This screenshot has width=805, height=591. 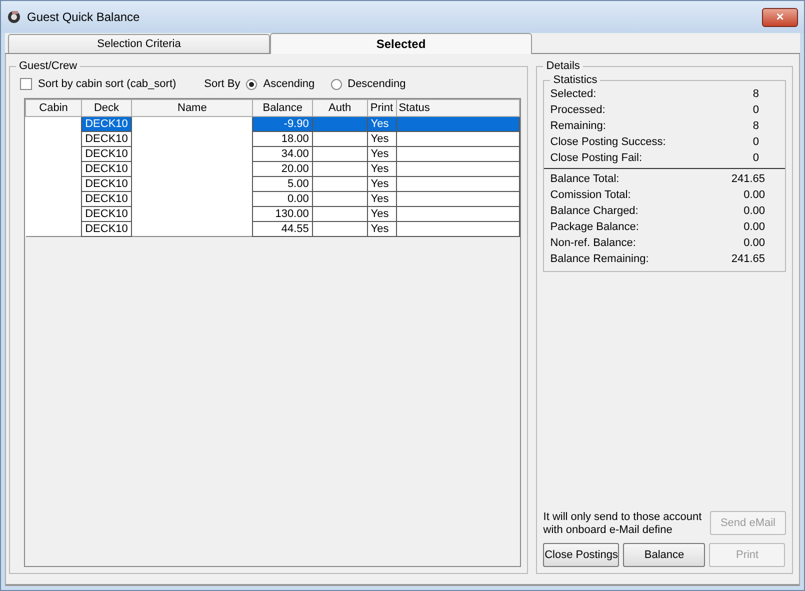 I want to click on column-header: Cabin, so click(x=54, y=108).